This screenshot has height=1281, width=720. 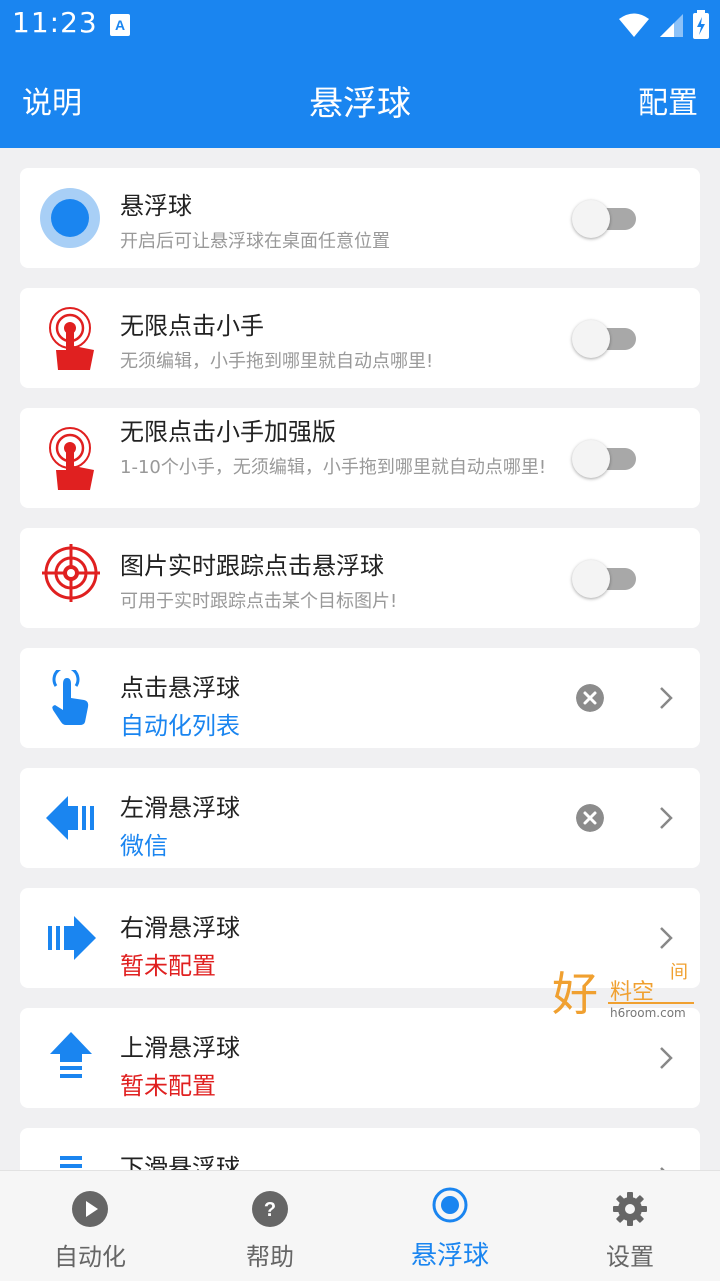 What do you see at coordinates (156, 206) in the screenshot?
I see `card-title: 悬浮球` at bounding box center [156, 206].